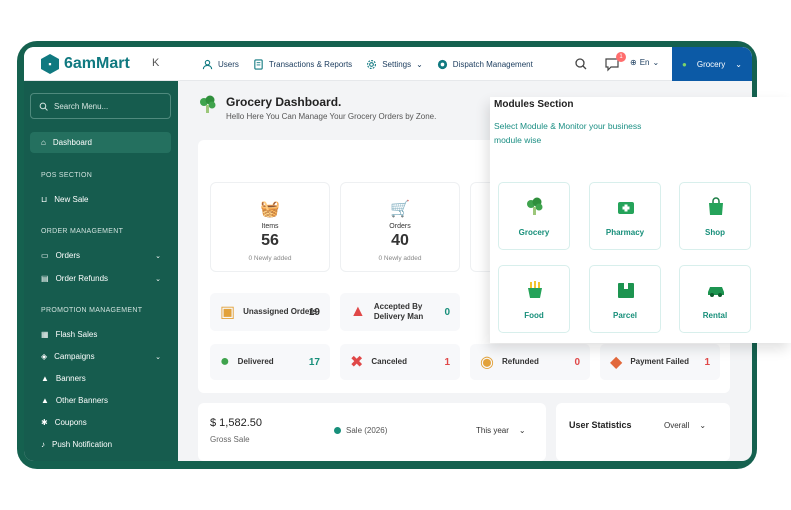 Image resolution: width=791 pixels, height=510 pixels. Describe the element at coordinates (230, 439) in the screenshot. I see `gross-sale-label: Gross Sale` at that location.